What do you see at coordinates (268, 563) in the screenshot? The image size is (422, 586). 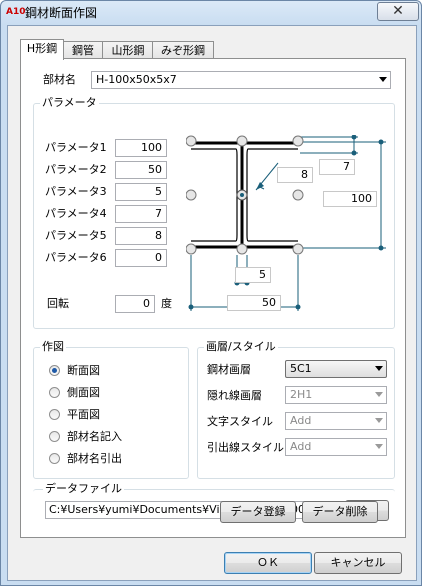 I see `ok-button: ＯＫ` at bounding box center [268, 563].